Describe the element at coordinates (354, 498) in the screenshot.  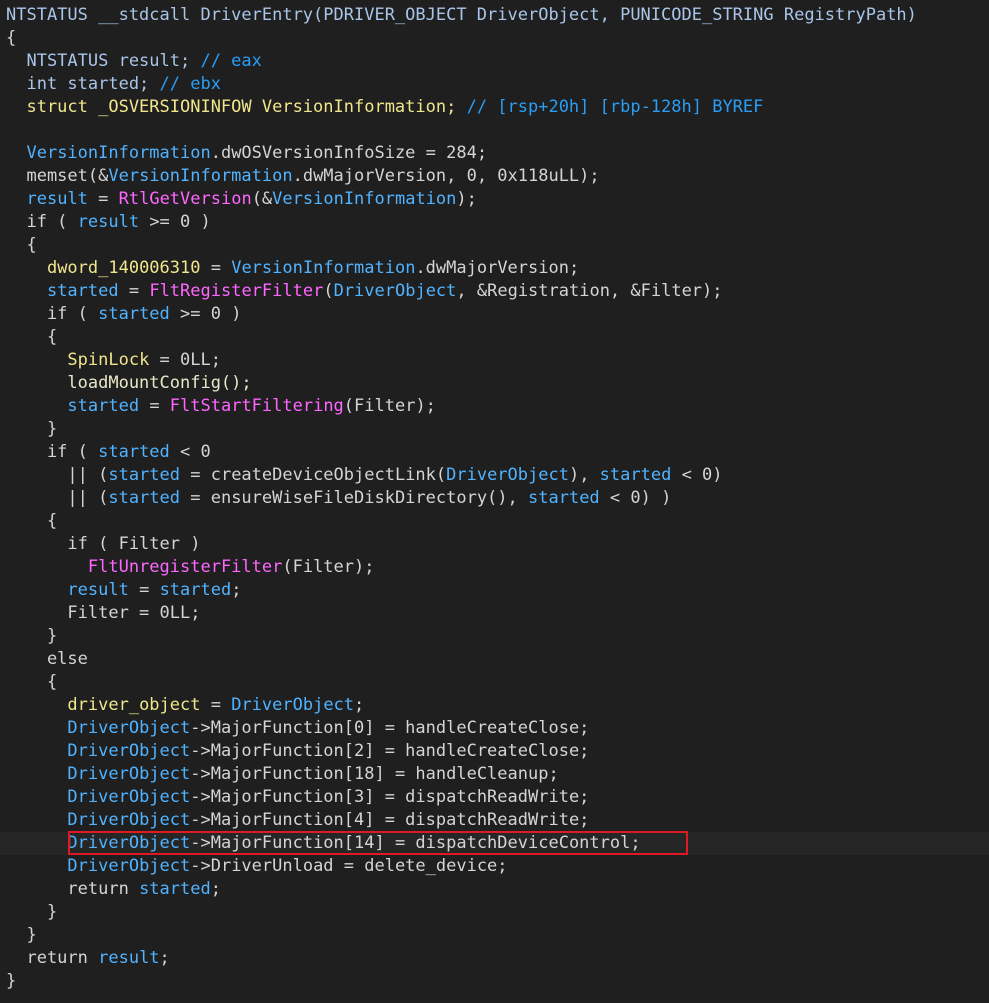
I see `code-token-default: = ensureWiseFileDiskDirectory(),` at that location.